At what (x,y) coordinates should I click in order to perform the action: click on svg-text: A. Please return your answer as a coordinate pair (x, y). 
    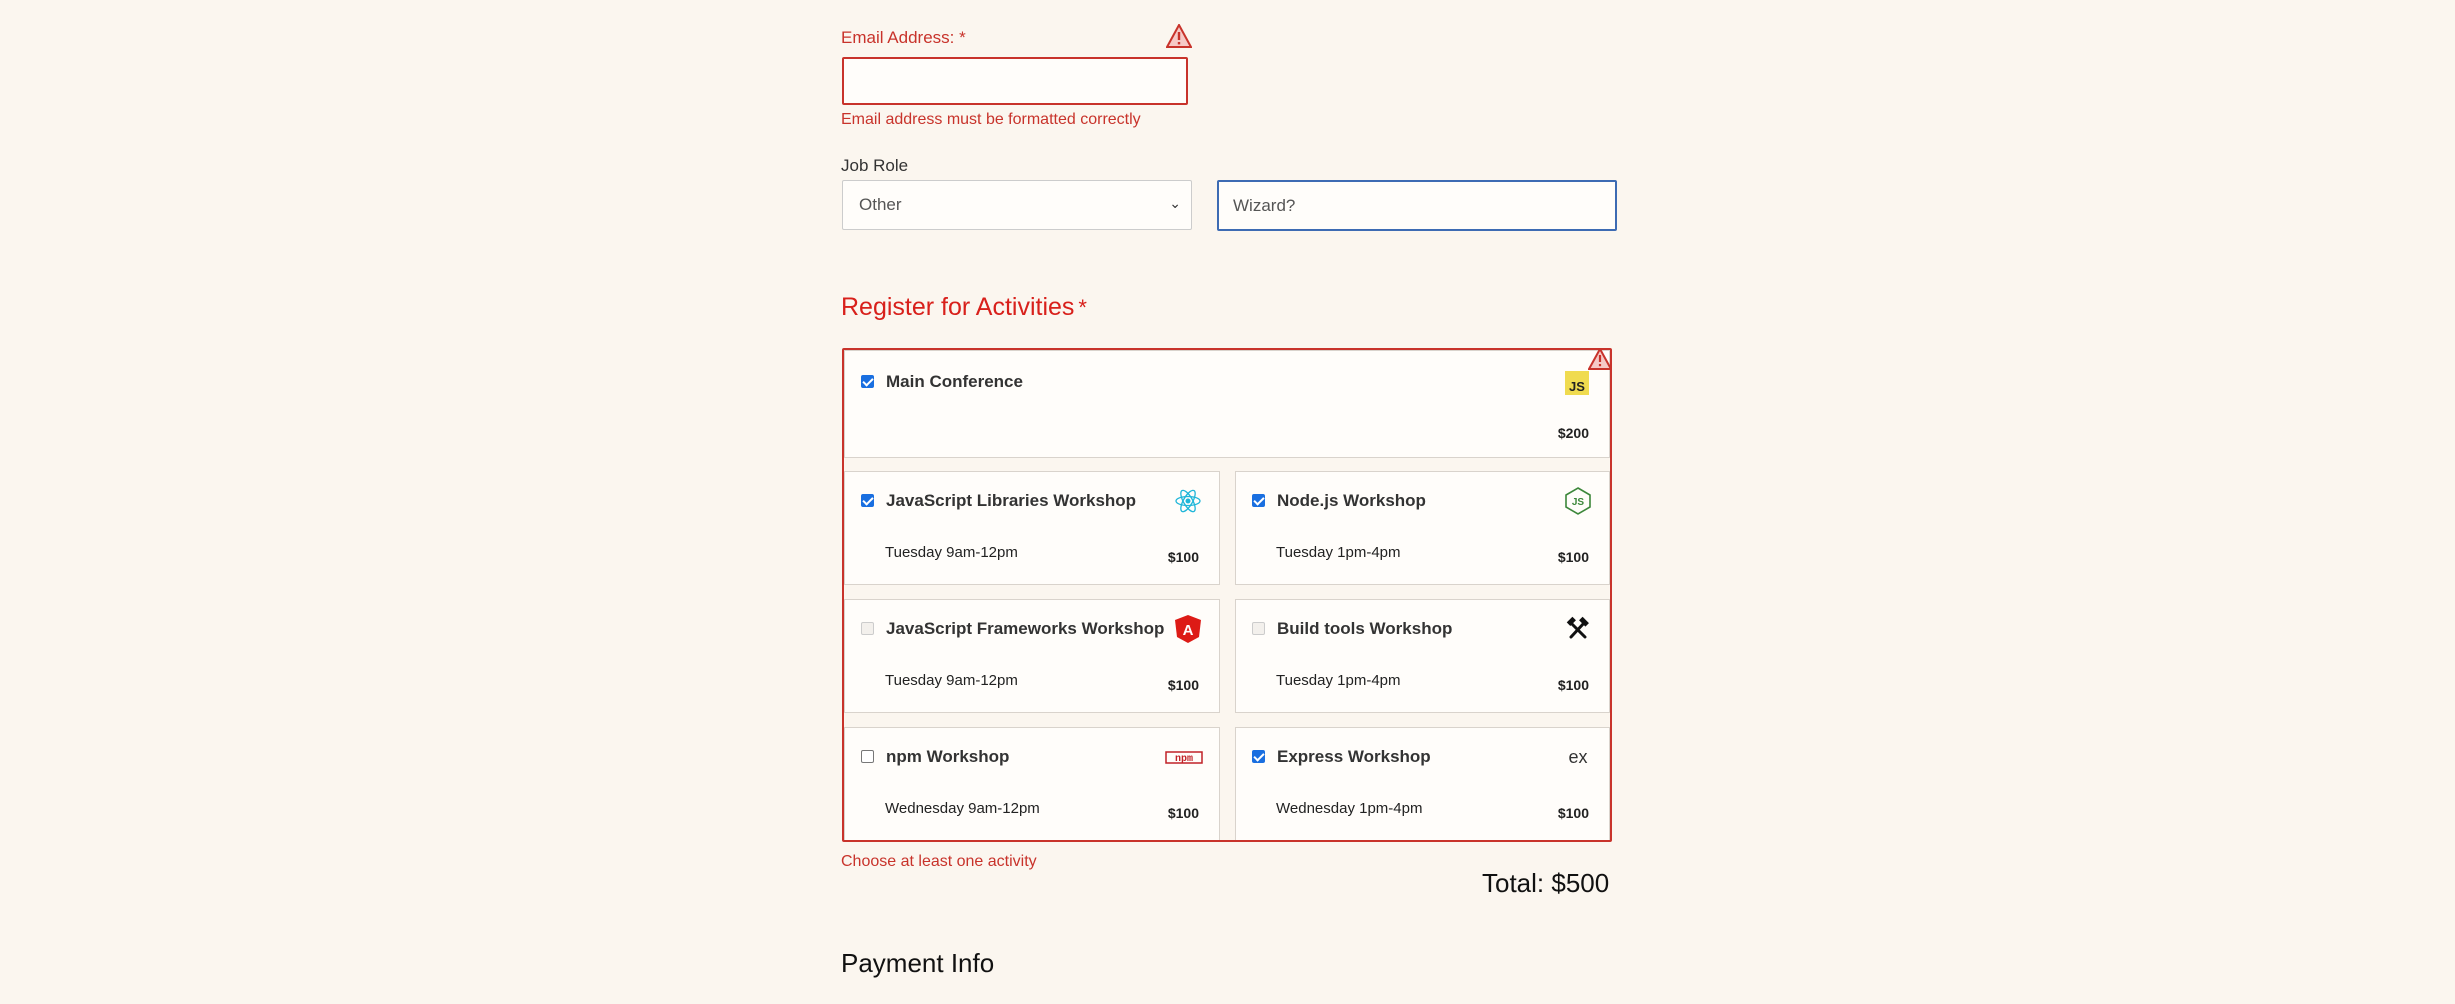
    Looking at the image, I should click on (1188, 630).